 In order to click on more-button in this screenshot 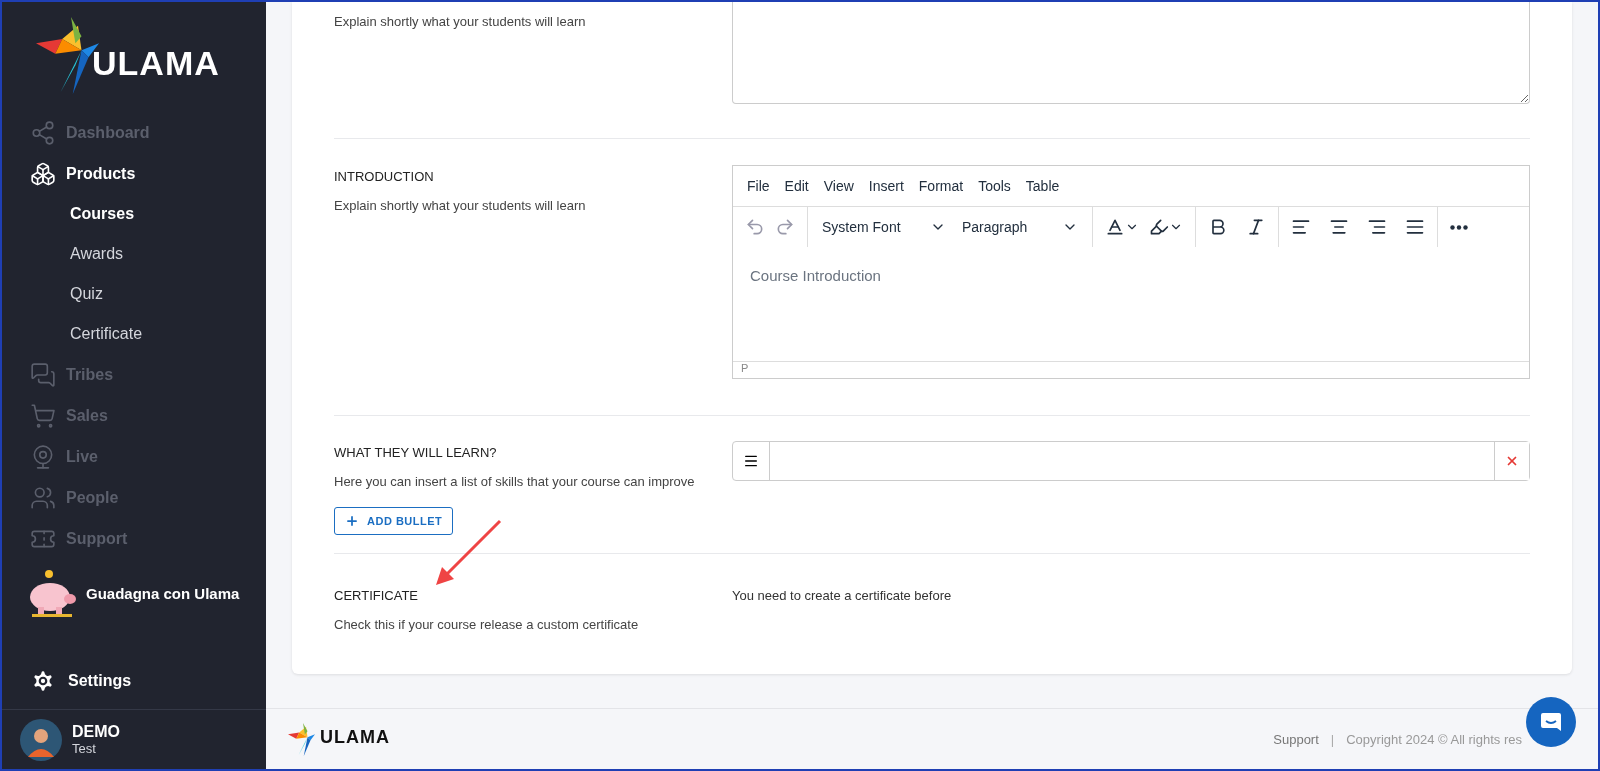, I will do `click(1459, 227)`.